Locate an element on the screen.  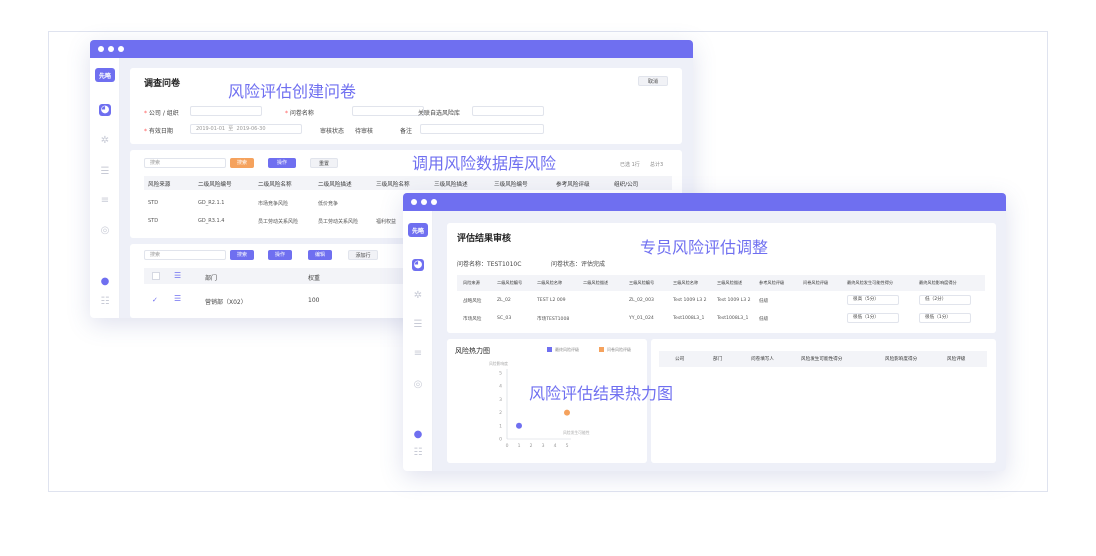
company-select is located at coordinates (226, 111).